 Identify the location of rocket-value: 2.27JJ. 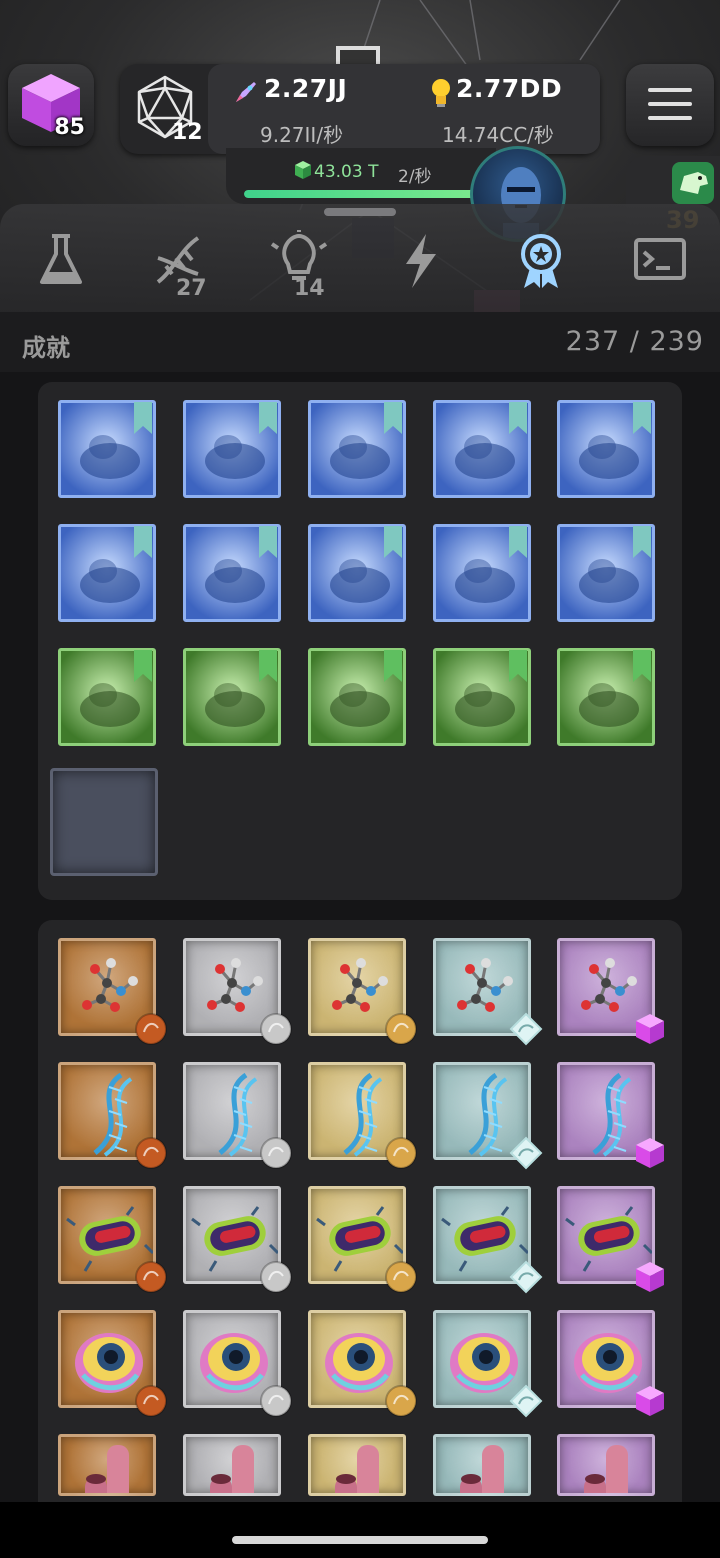
(306, 88).